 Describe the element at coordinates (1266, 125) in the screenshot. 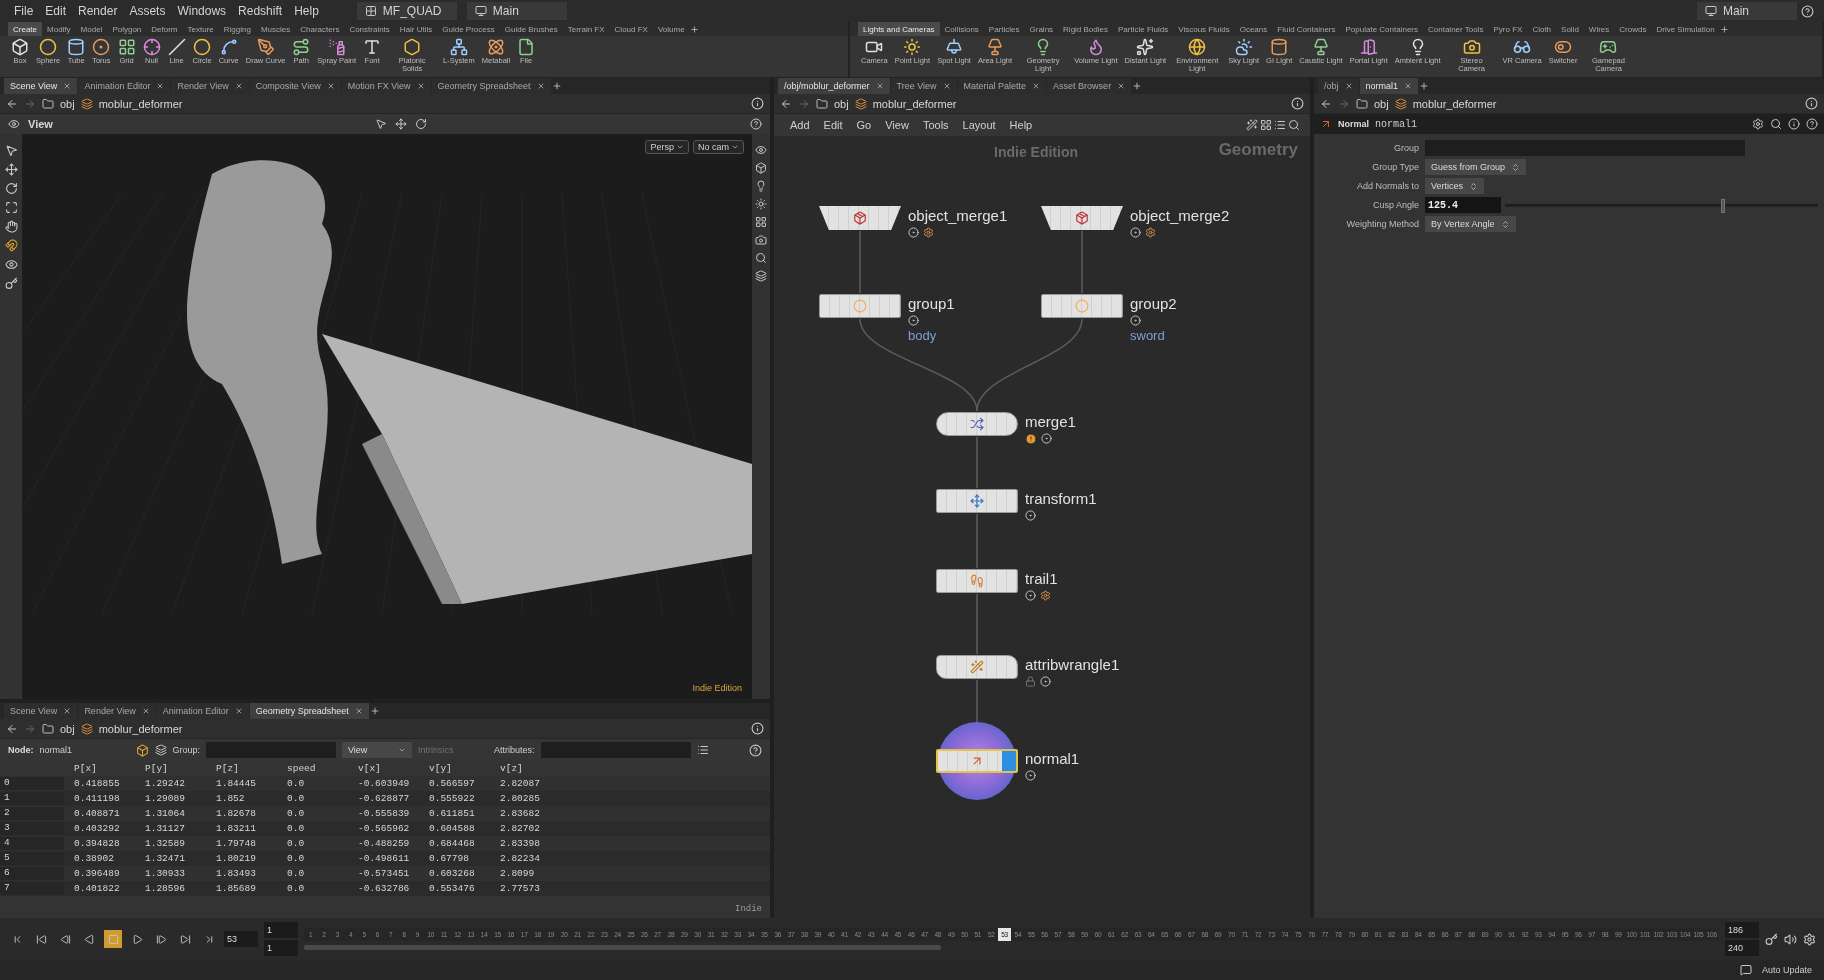

I see `grid-icon` at that location.